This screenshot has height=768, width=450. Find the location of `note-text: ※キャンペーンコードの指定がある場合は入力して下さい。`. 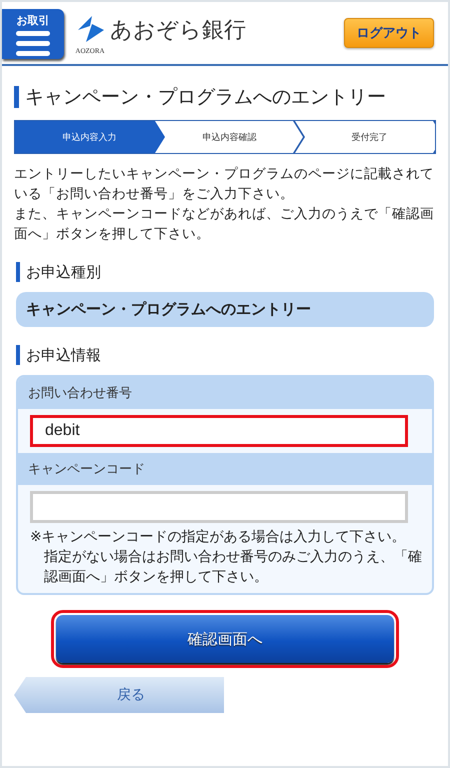

note-text: ※キャンペーンコードの指定がある場合は入力して下さい。 is located at coordinates (218, 537).